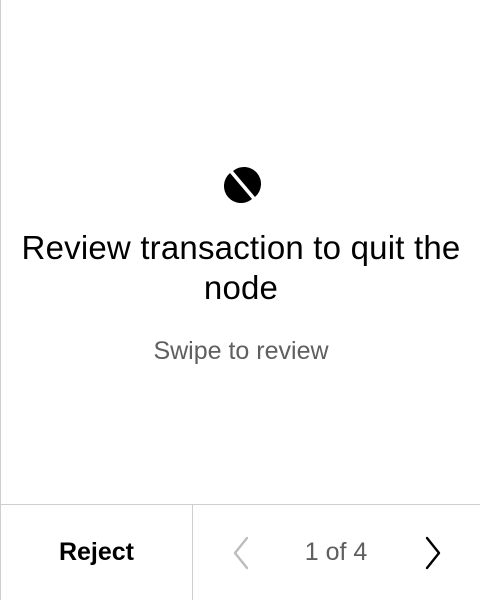 This screenshot has height=600, width=480. Describe the element at coordinates (97, 552) in the screenshot. I see `reject-button: Reject` at that location.